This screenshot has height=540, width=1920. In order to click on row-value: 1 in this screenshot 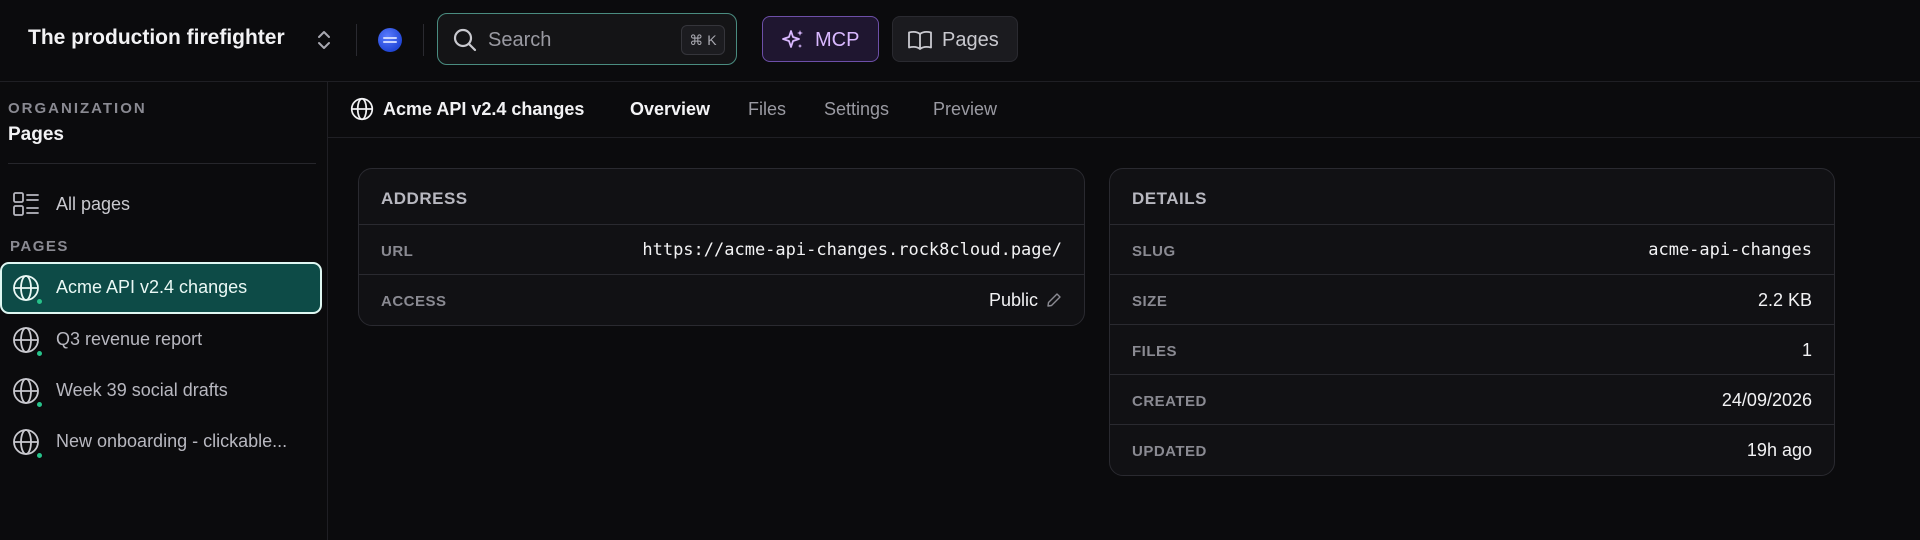, I will do `click(1806, 350)`.